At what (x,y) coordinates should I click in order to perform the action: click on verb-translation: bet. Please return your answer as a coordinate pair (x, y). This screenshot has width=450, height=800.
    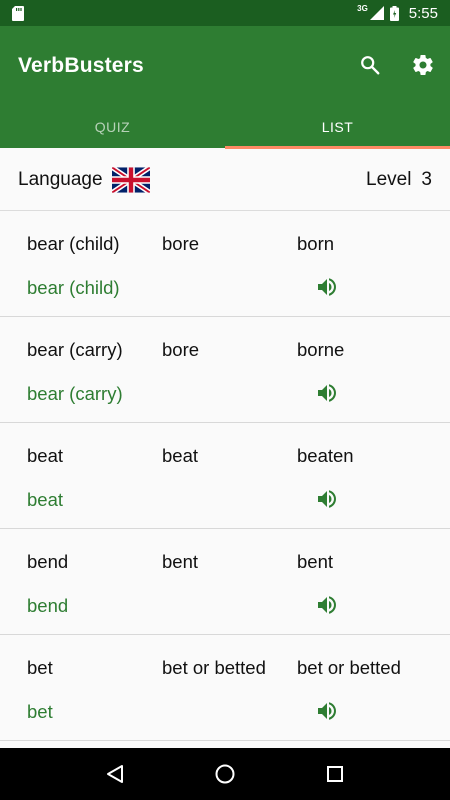
    Looking at the image, I should click on (40, 711).